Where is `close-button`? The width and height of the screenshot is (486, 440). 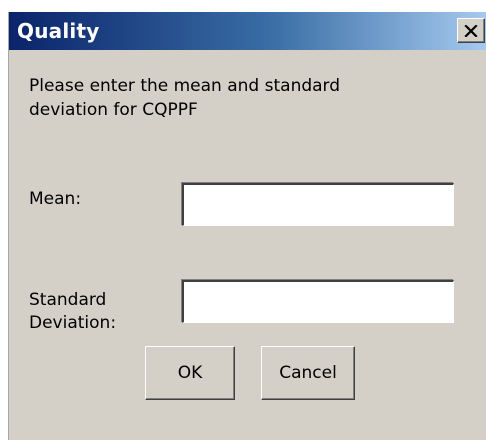
close-button is located at coordinates (471, 30).